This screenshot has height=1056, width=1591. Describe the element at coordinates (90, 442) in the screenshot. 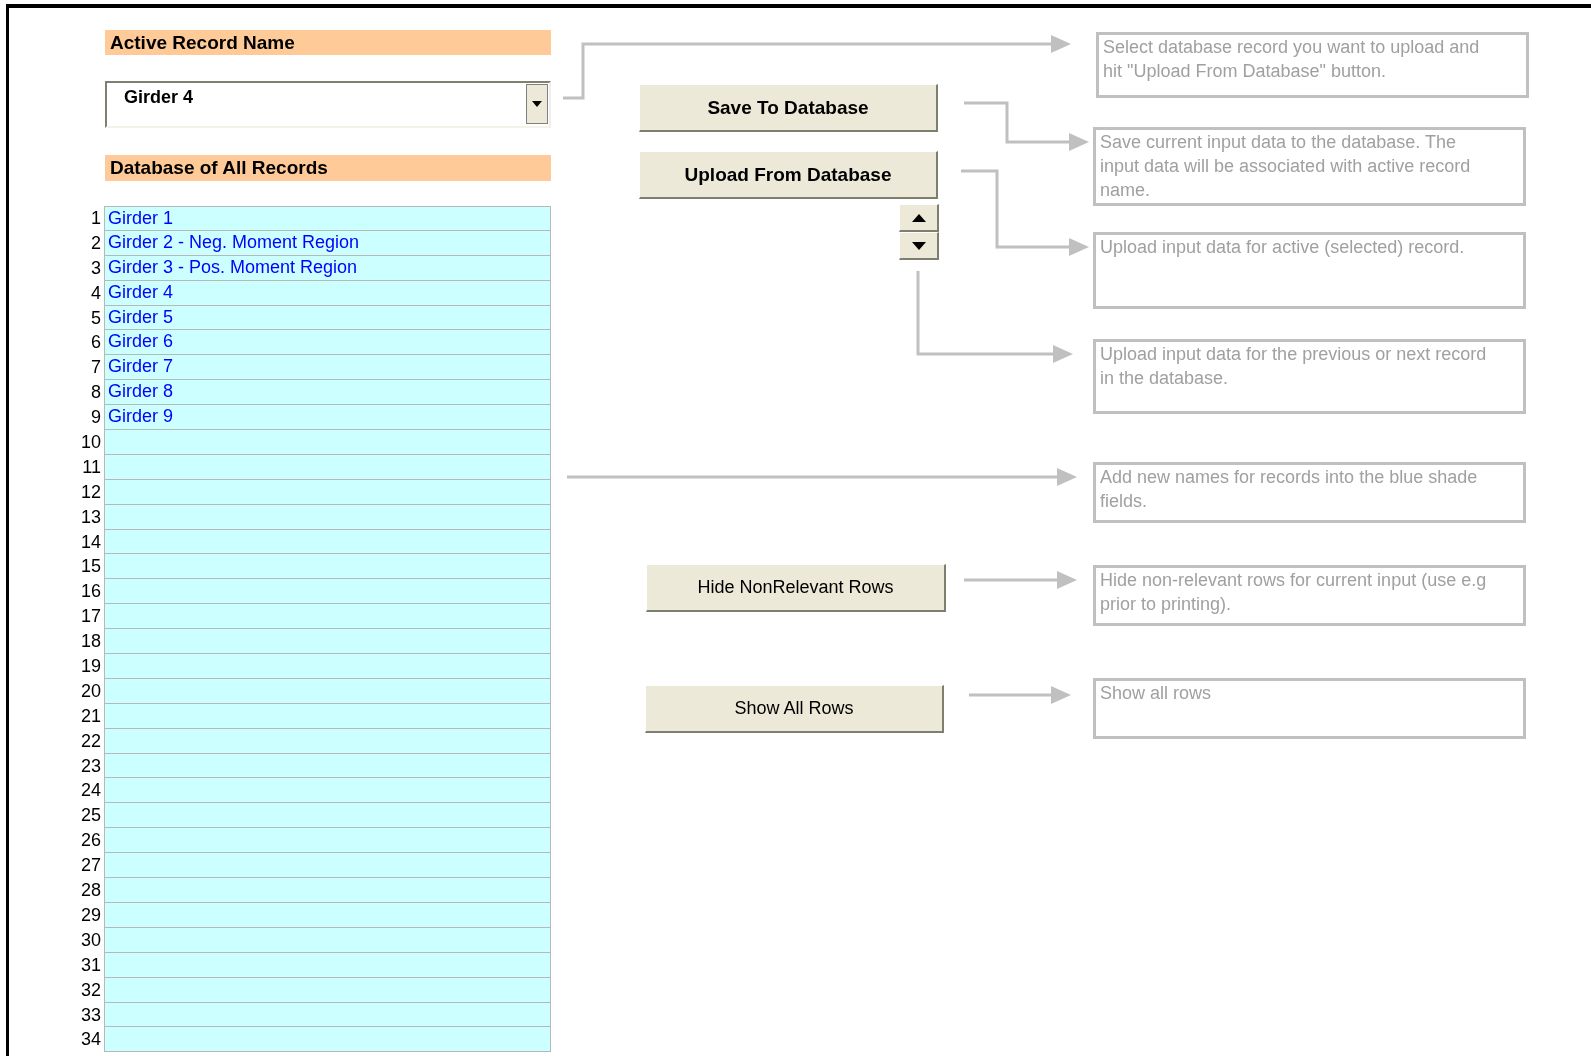

I see `row-number: 10` at that location.